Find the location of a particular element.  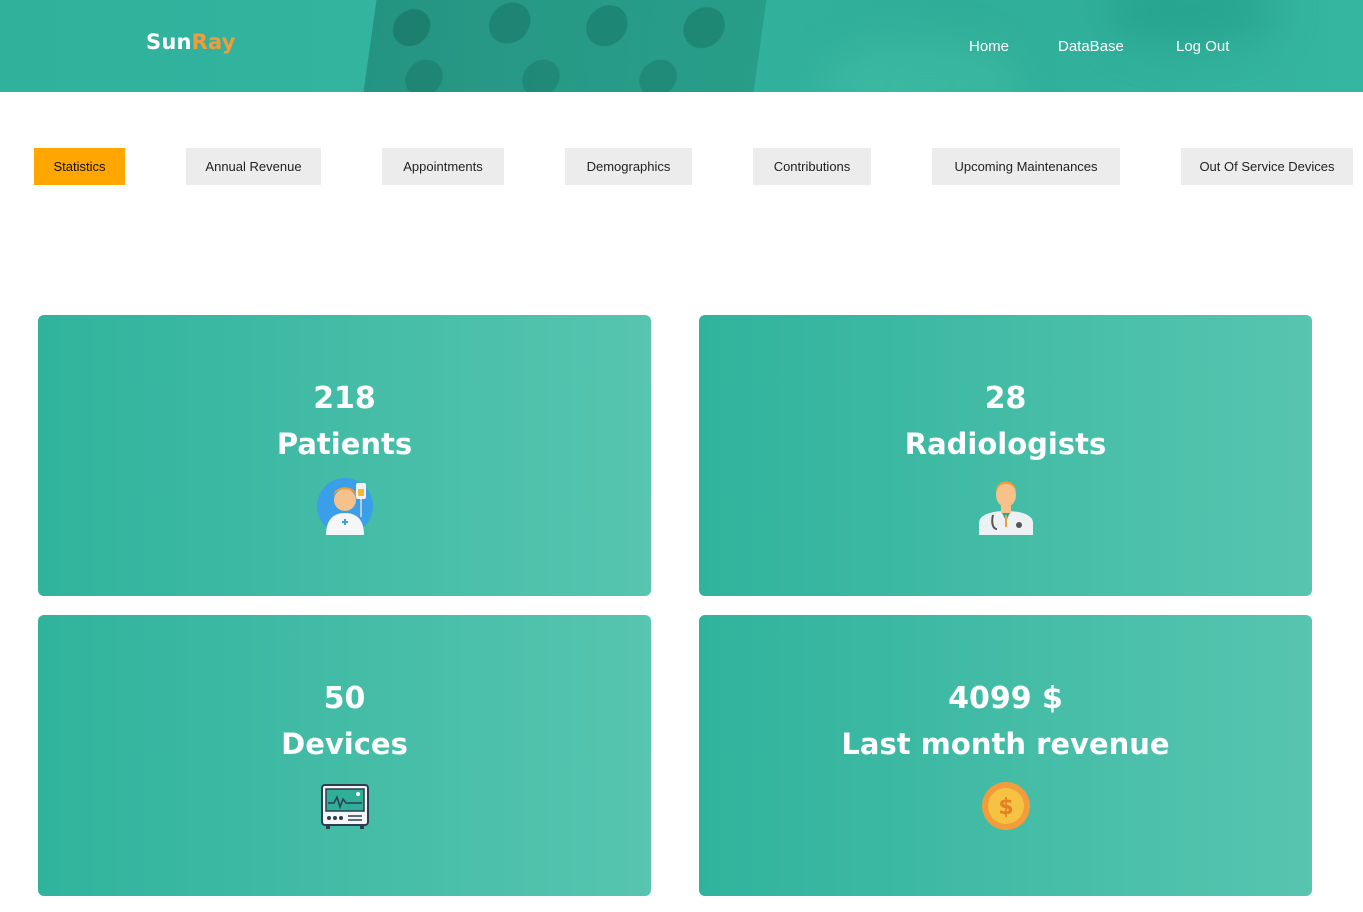

header-scan-image is located at coordinates (565, 46).